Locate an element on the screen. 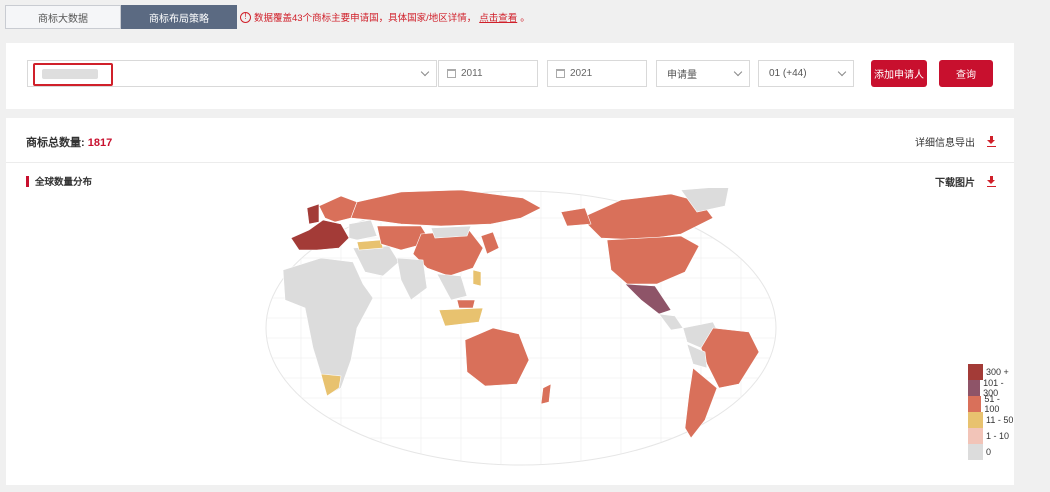 The image size is (1050, 492). end-year-field: 2021 is located at coordinates (597, 73).